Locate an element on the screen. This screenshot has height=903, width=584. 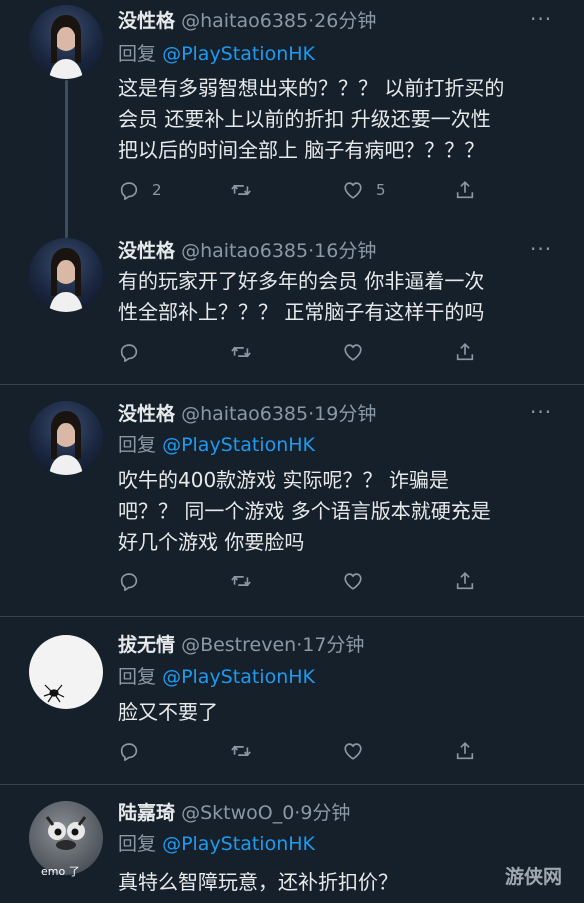
tweet-line: 把以后的时间全部上 脑子有病吧？？？？ is located at coordinates (301, 150).